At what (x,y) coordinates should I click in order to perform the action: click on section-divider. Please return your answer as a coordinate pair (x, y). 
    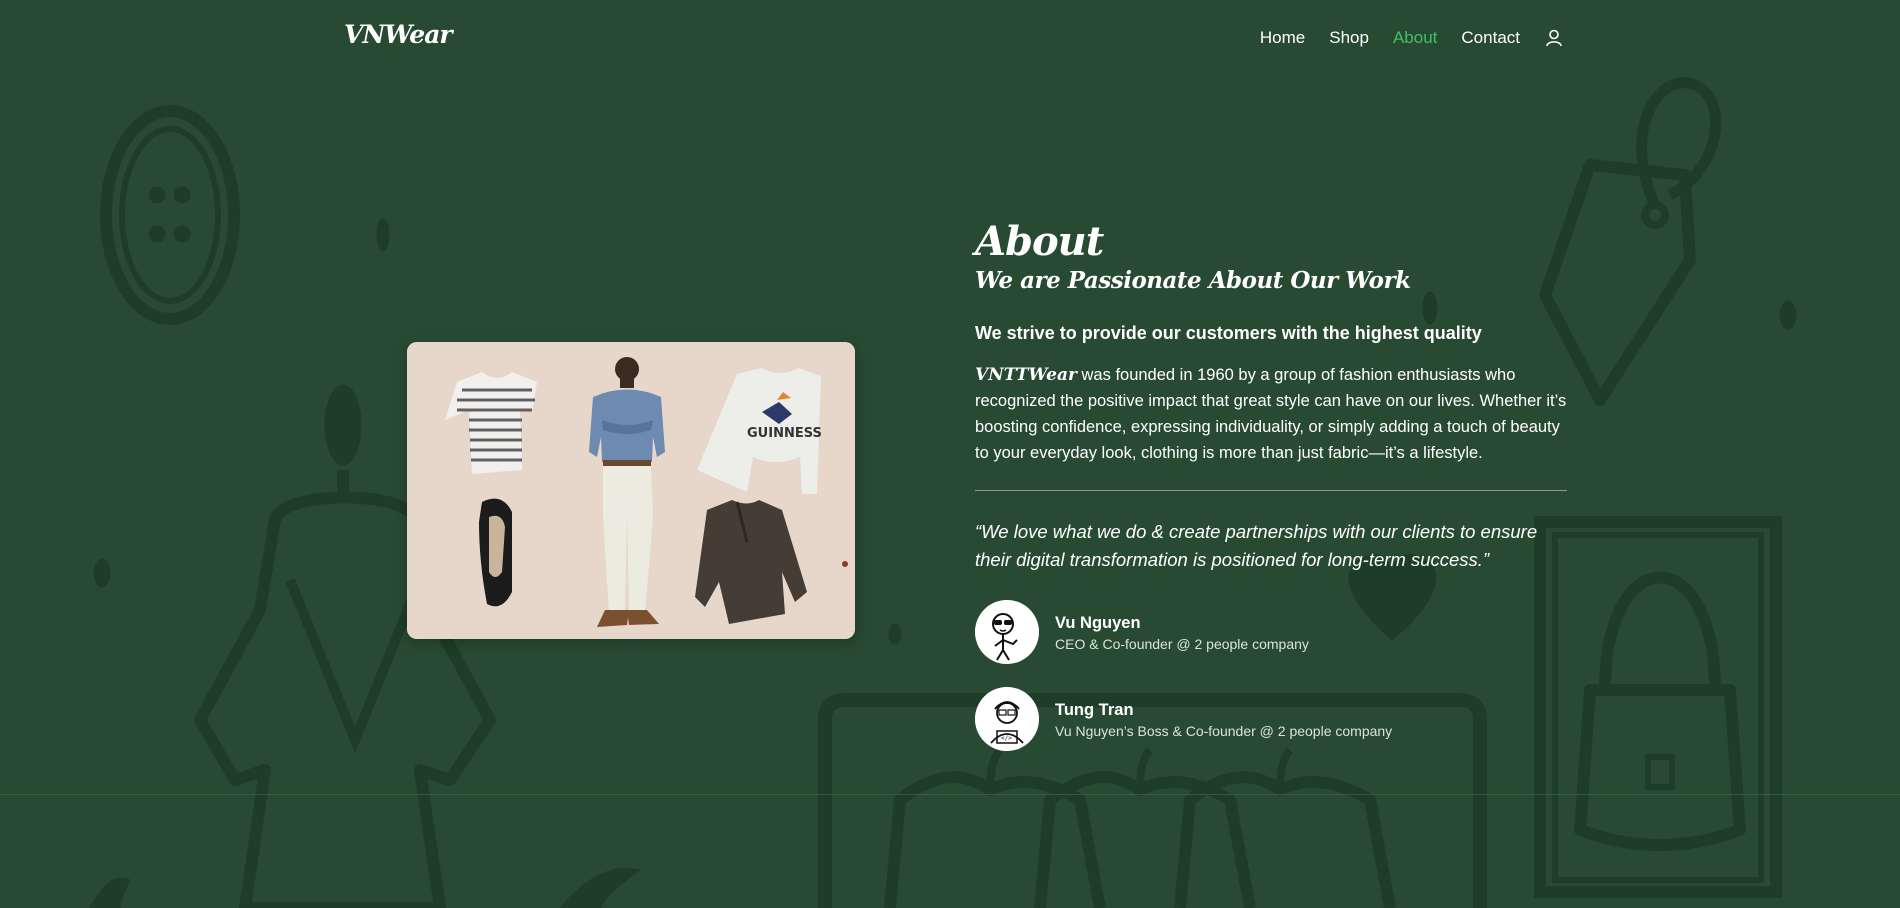
    Looking at the image, I should click on (950, 794).